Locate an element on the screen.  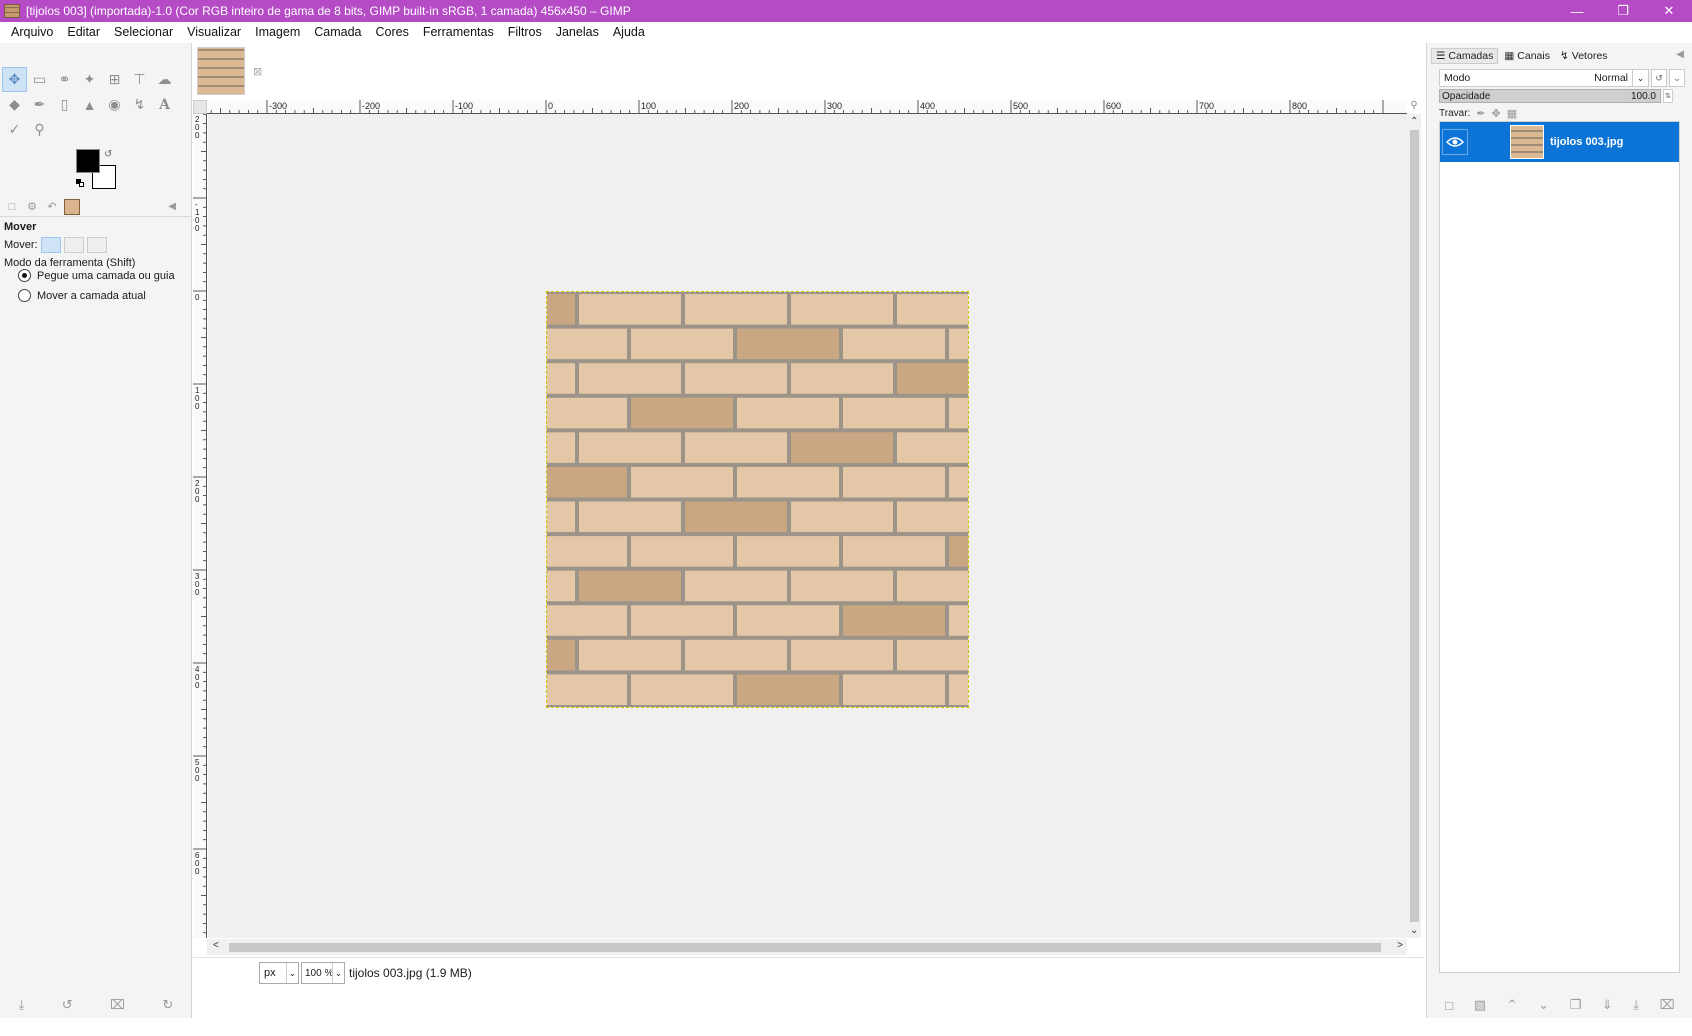
menu-selecionar: Selecionar is located at coordinates (143, 32).